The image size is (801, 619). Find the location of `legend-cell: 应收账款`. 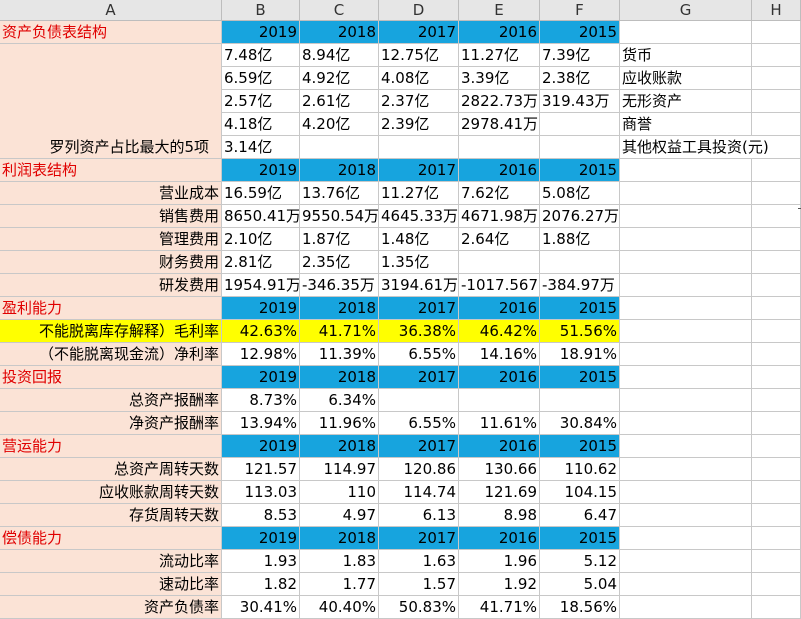

legend-cell: 应收账款 is located at coordinates (686, 78).